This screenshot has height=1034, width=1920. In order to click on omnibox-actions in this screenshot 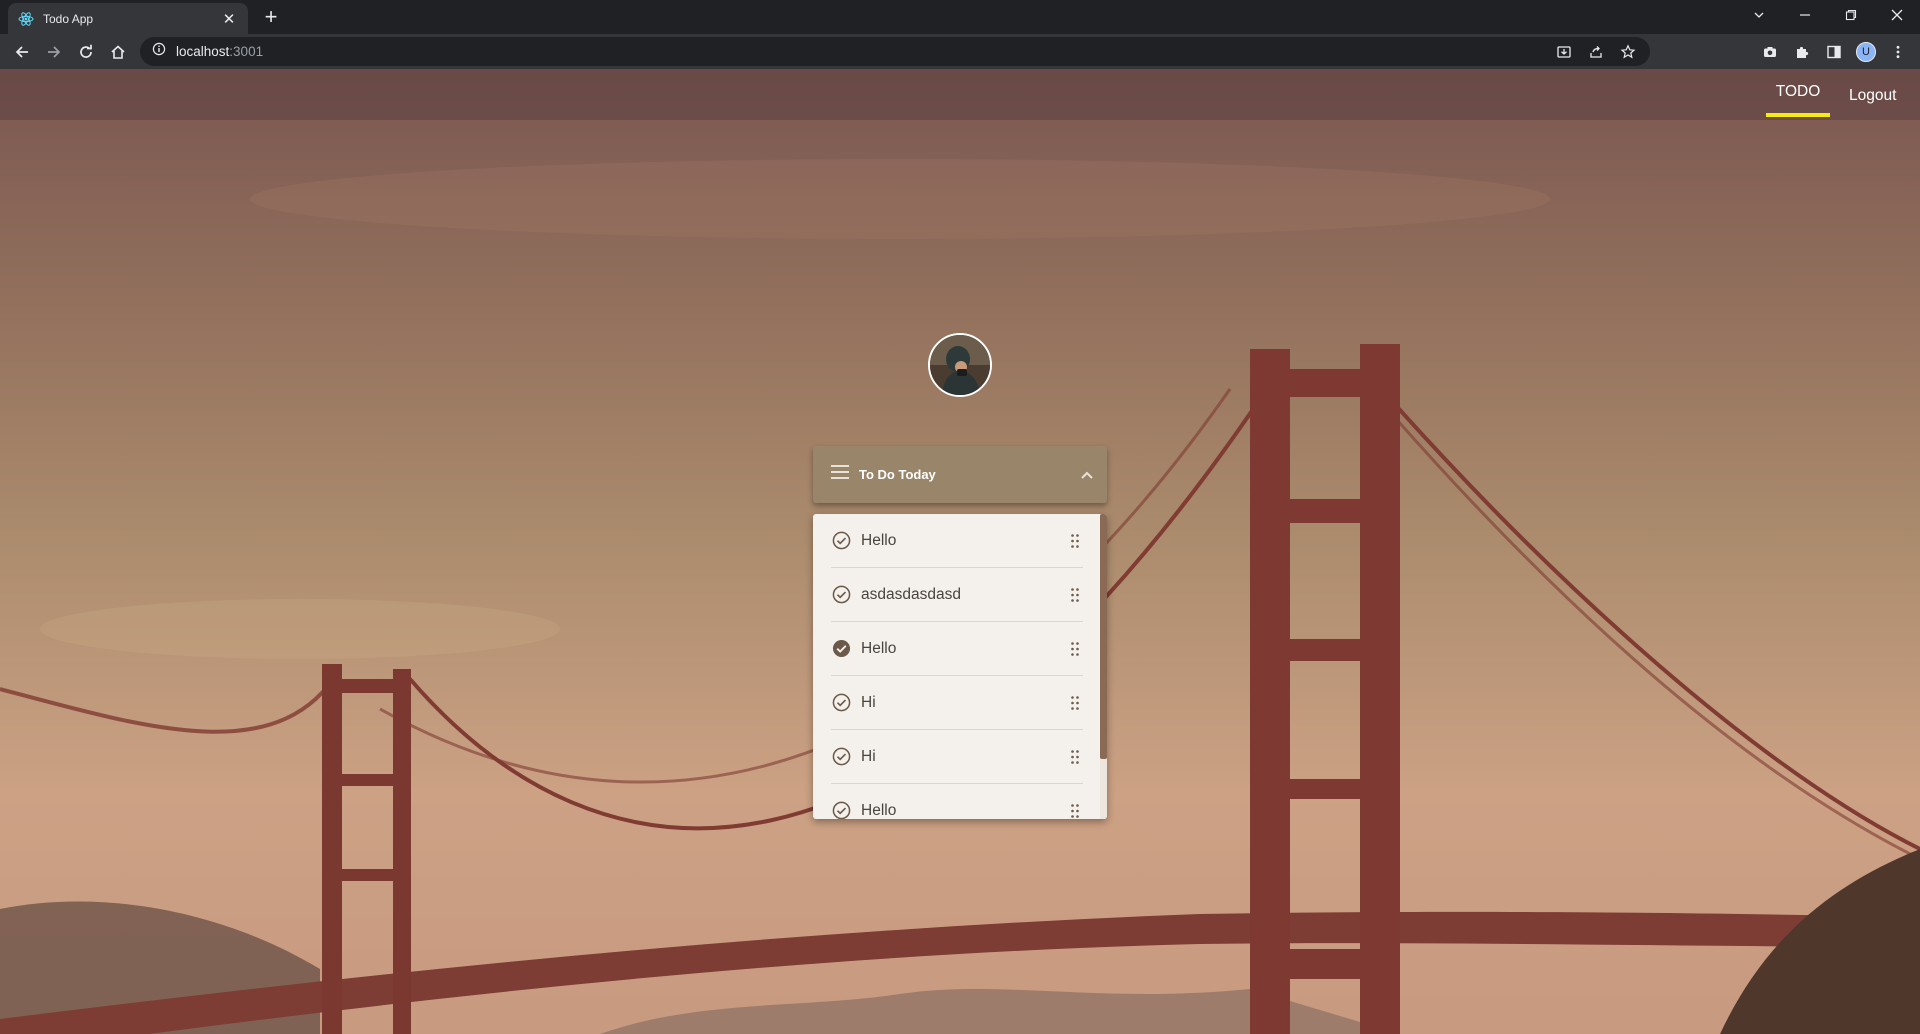, I will do `click(1596, 51)`.